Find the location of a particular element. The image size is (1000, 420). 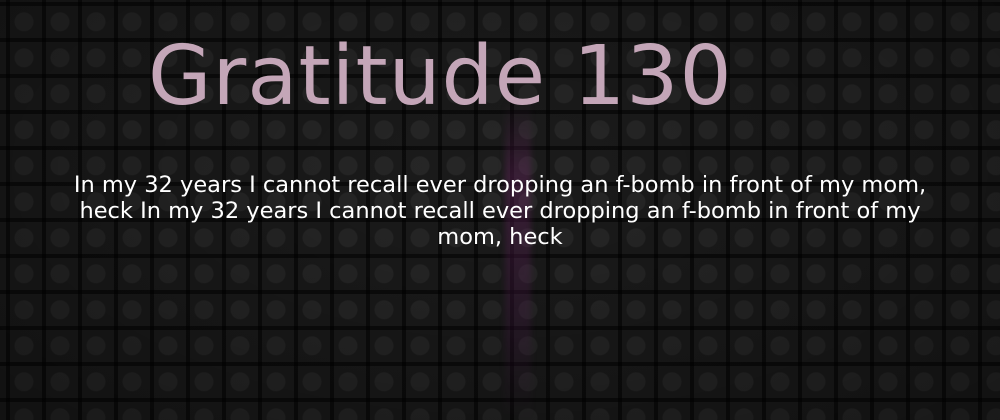

page-title: Gratitude 130 is located at coordinates (440, 76).